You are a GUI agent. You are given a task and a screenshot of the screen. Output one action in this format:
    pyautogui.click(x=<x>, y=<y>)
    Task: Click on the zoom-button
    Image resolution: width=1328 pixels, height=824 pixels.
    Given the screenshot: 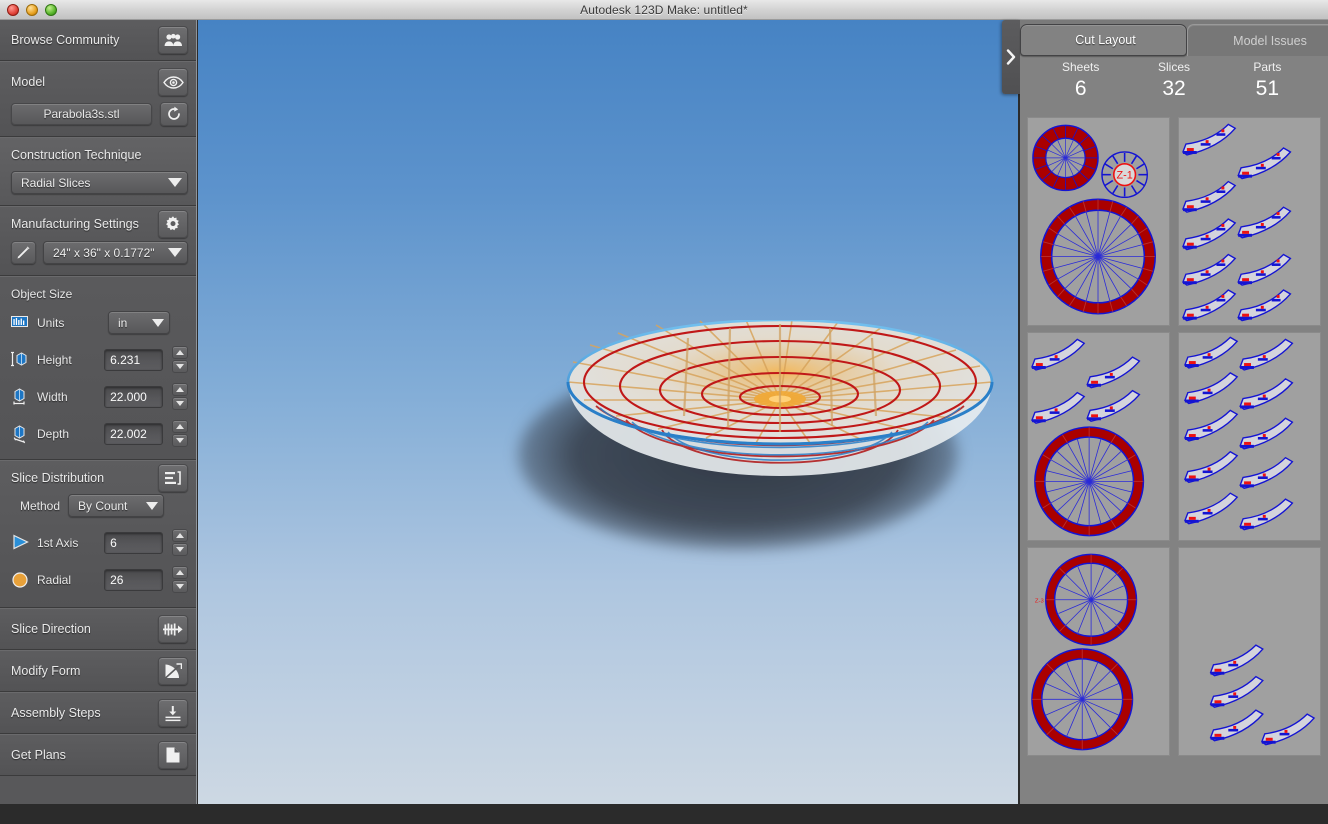 What is the action you would take?
    pyautogui.click(x=51, y=10)
    